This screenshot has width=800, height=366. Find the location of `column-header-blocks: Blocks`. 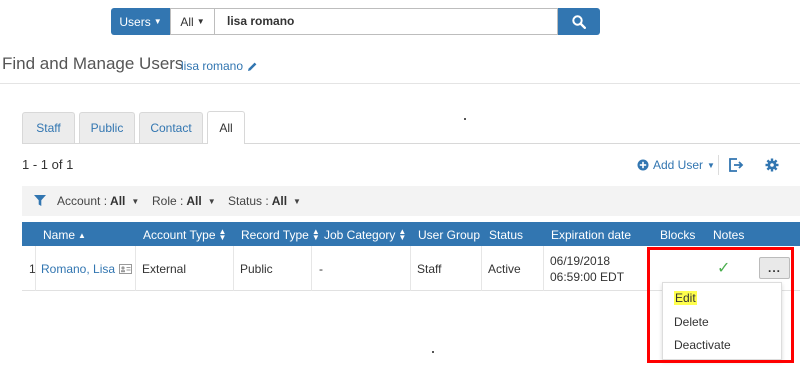

column-header-blocks: Blocks is located at coordinates (677, 235).